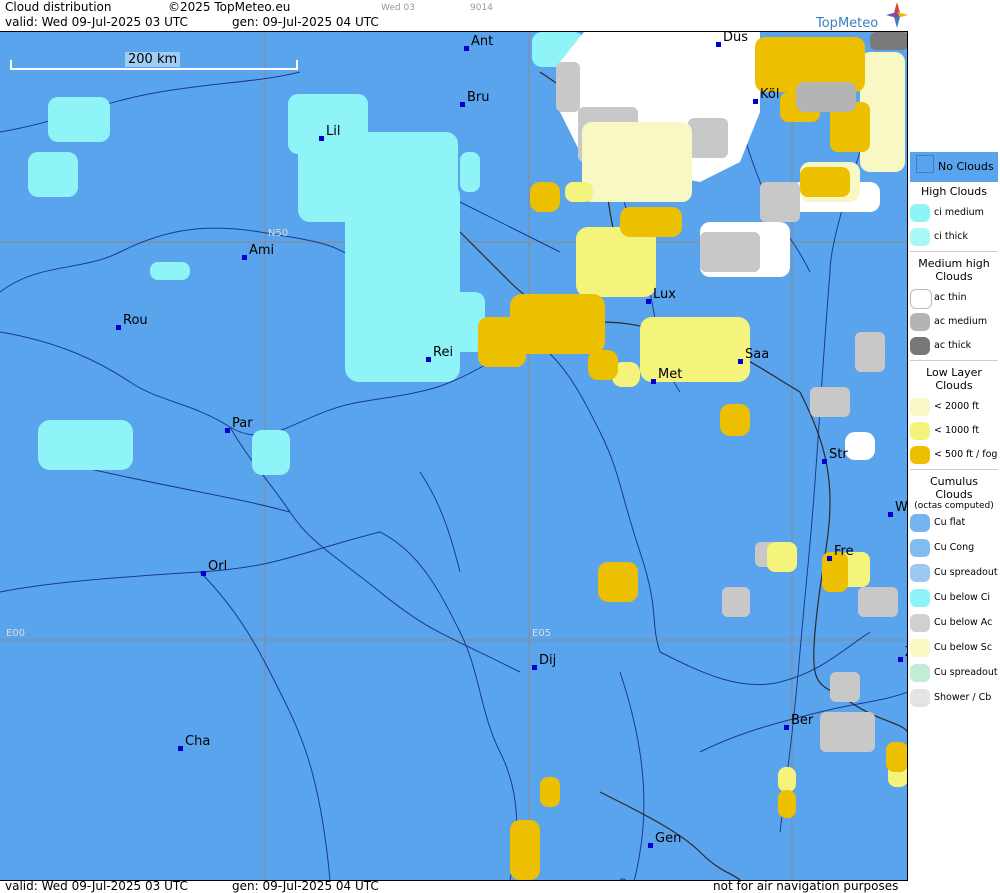 The height and width of the screenshot is (893, 1000). What do you see at coordinates (954, 167) in the screenshot?
I see `legend-no-clouds: No Clouds` at bounding box center [954, 167].